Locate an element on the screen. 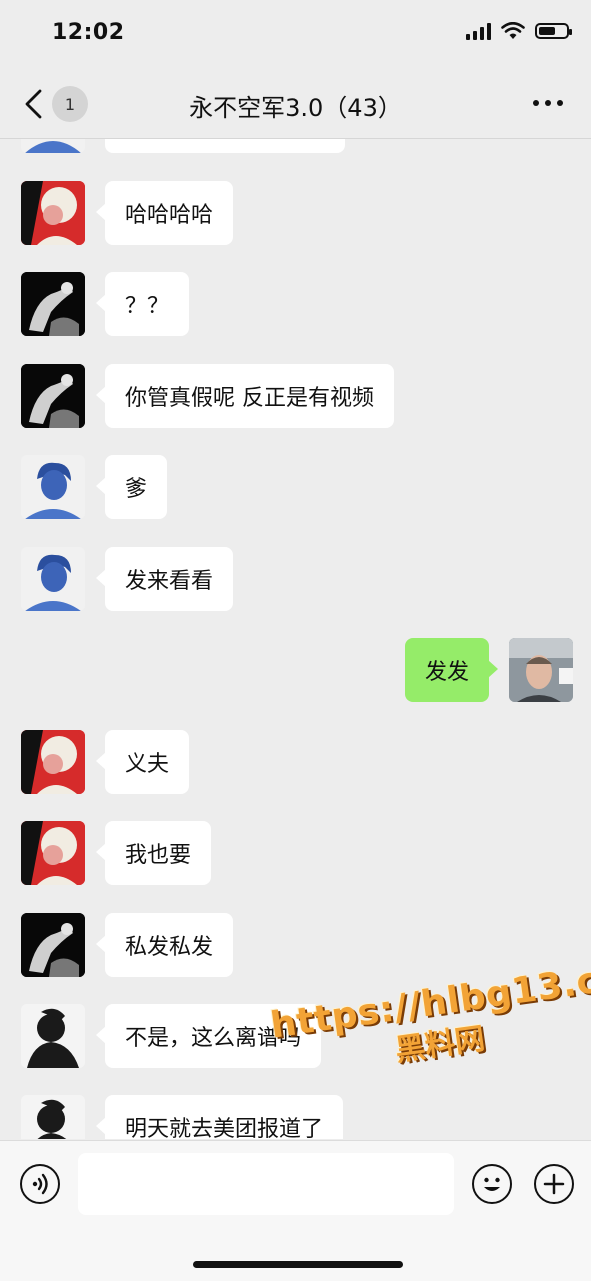  plus-icon is located at coordinates (554, 1184).